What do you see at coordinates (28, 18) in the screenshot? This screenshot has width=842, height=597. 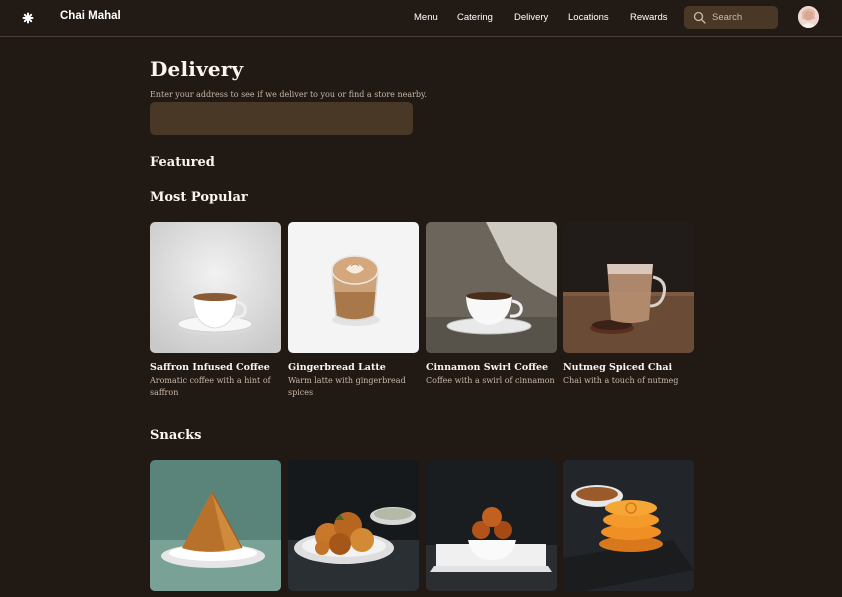 I see `logo-icon` at bounding box center [28, 18].